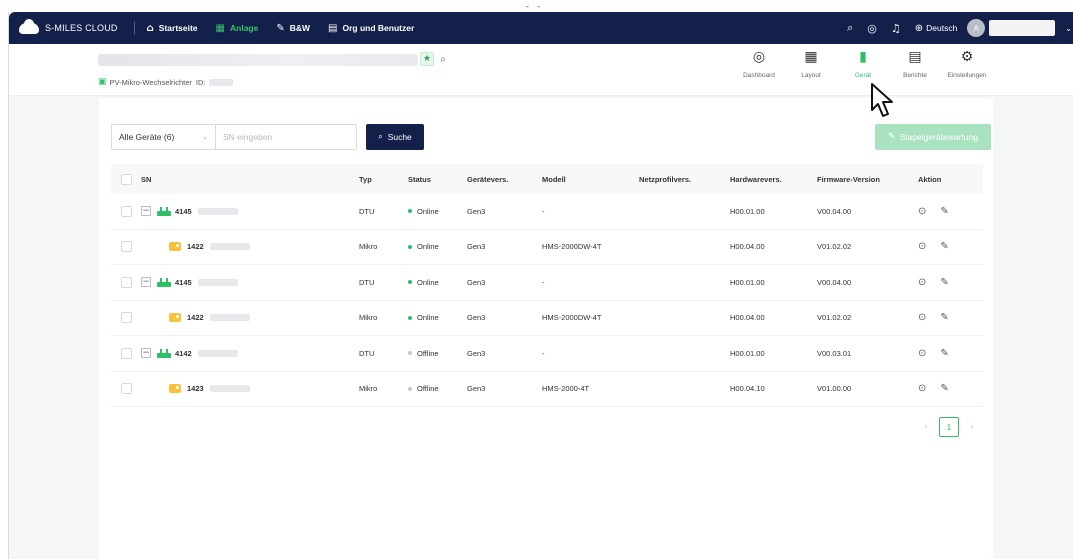  Describe the element at coordinates (759, 57) in the screenshot. I see `dashboard-icon: ◎` at that location.